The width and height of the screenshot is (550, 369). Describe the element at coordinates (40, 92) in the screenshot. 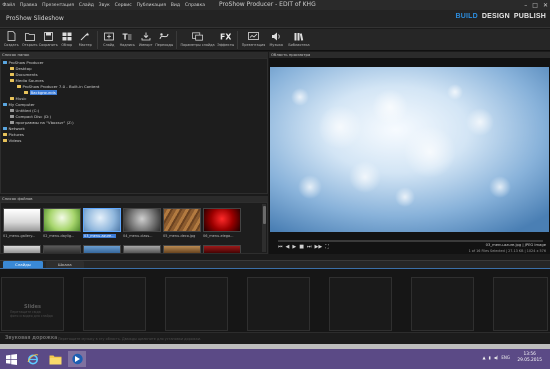

I see `tree-item-backgrounds: Backgrounds` at that location.